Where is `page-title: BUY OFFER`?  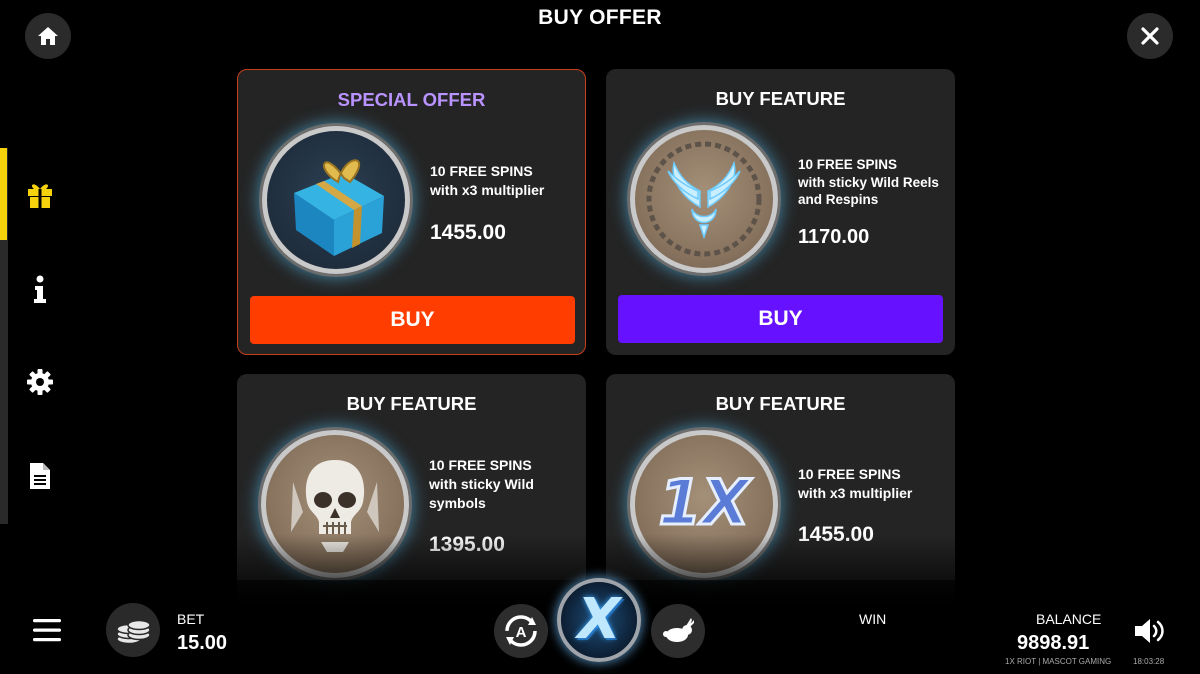
page-title: BUY OFFER is located at coordinates (600, 17).